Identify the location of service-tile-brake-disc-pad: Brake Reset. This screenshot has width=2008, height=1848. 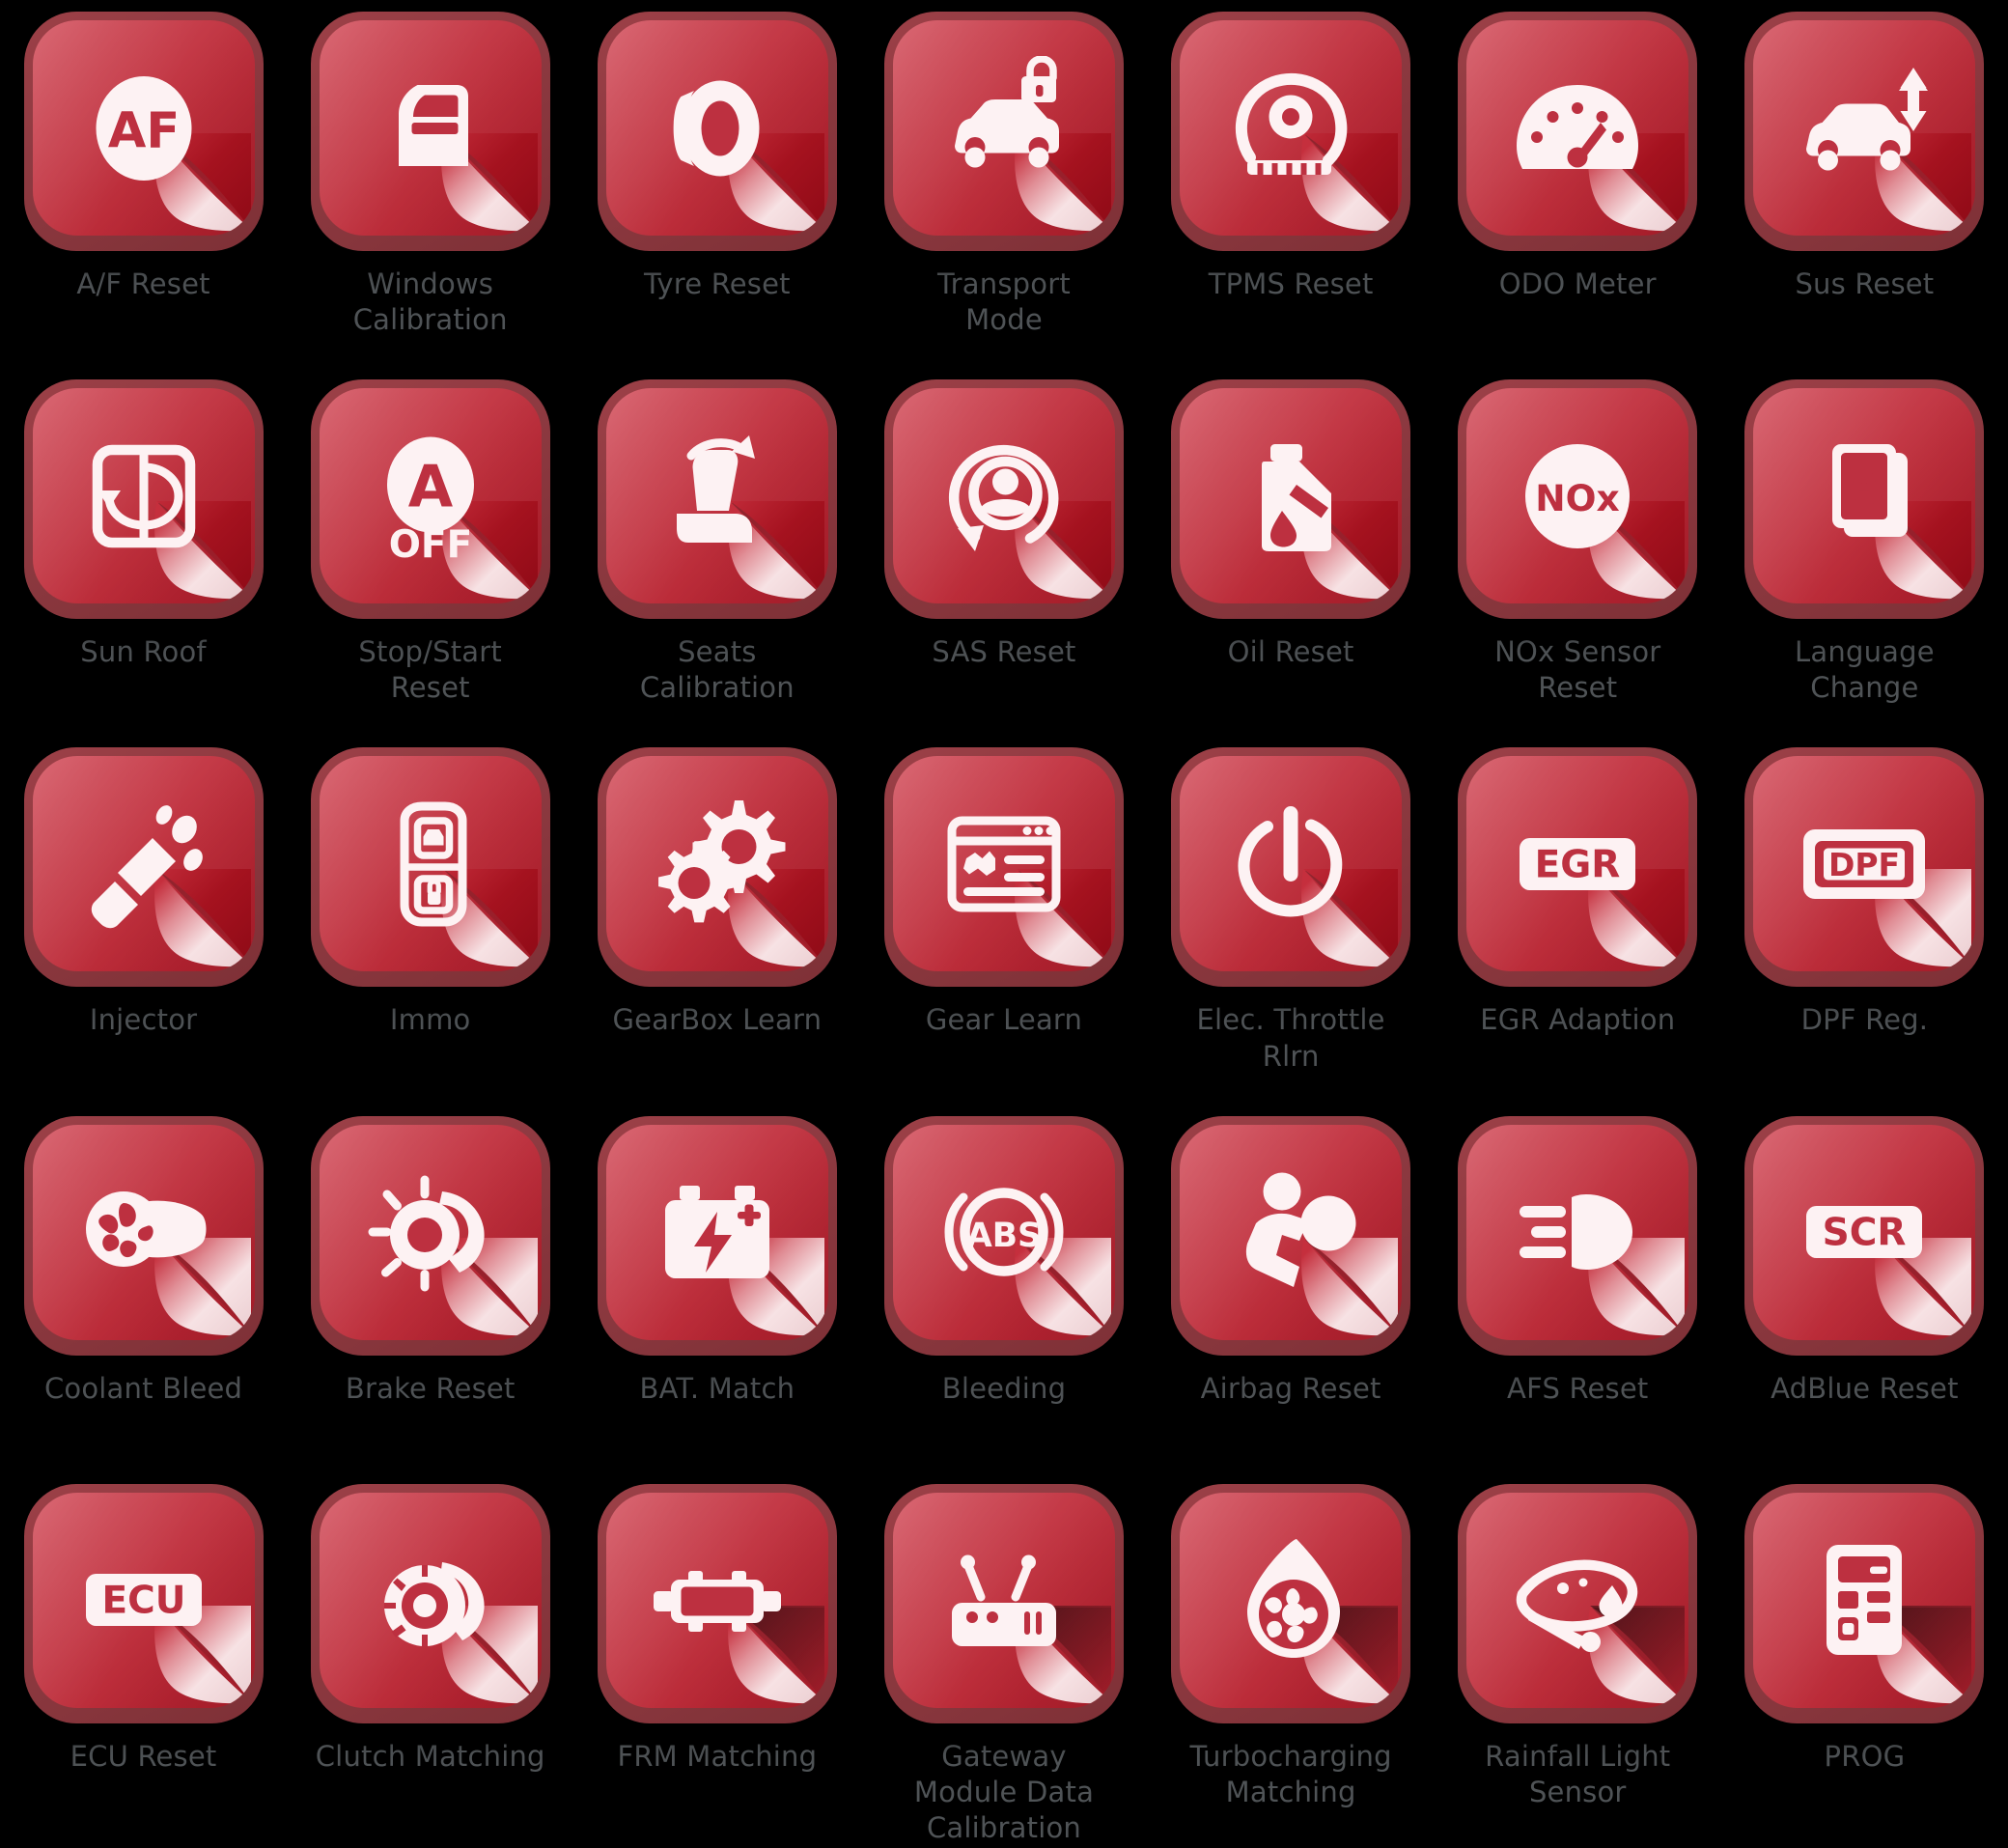
(430, 1296).